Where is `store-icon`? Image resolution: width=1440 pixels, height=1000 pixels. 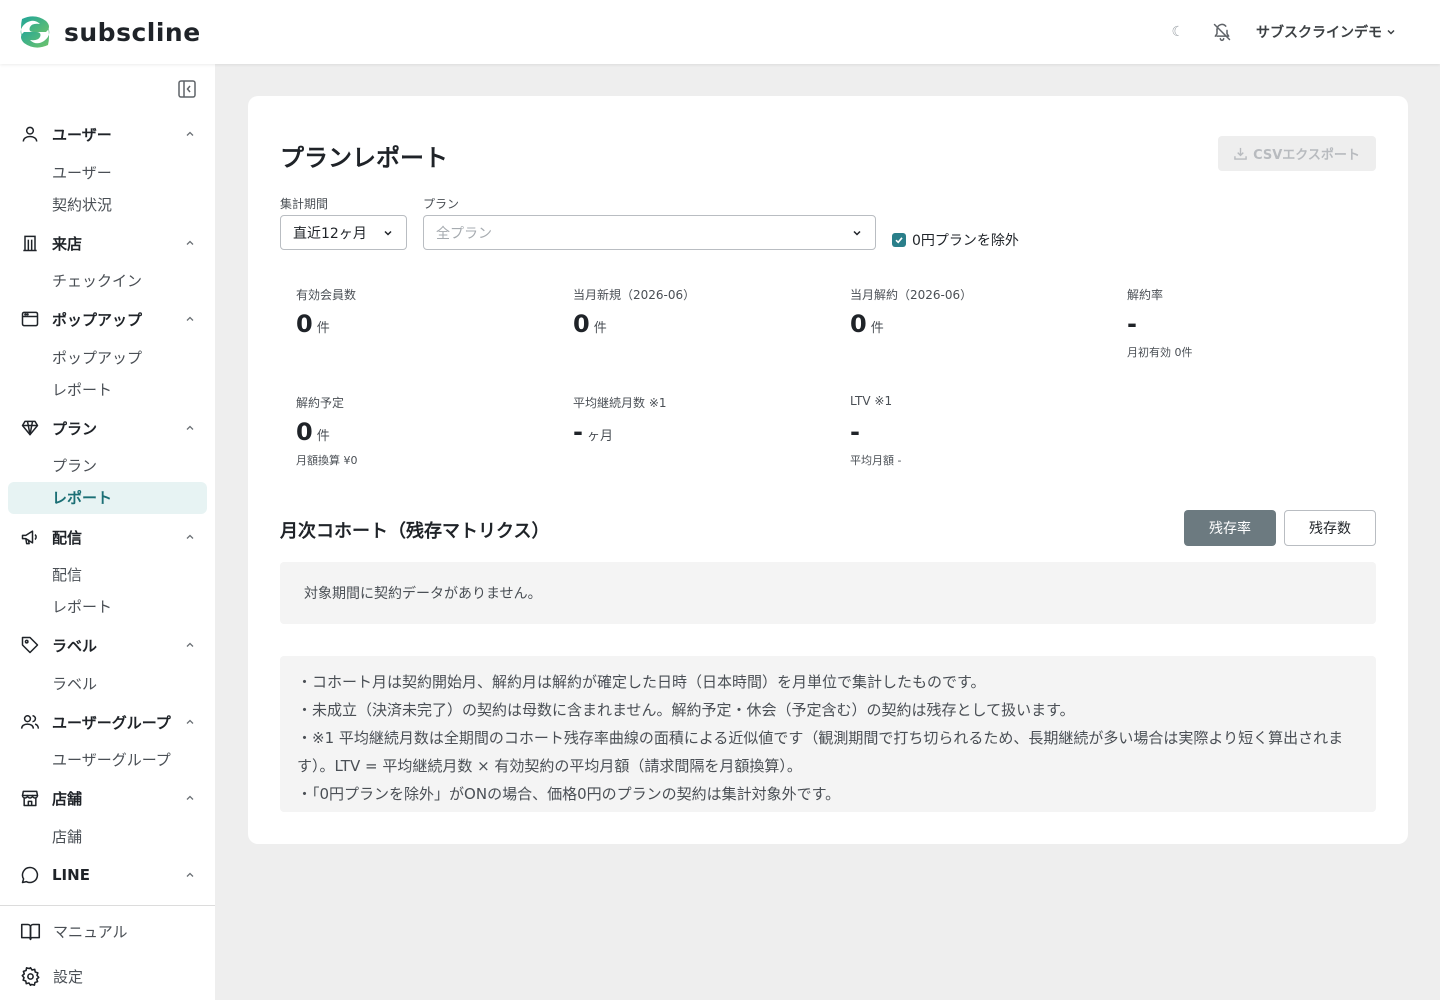 store-icon is located at coordinates (30, 798).